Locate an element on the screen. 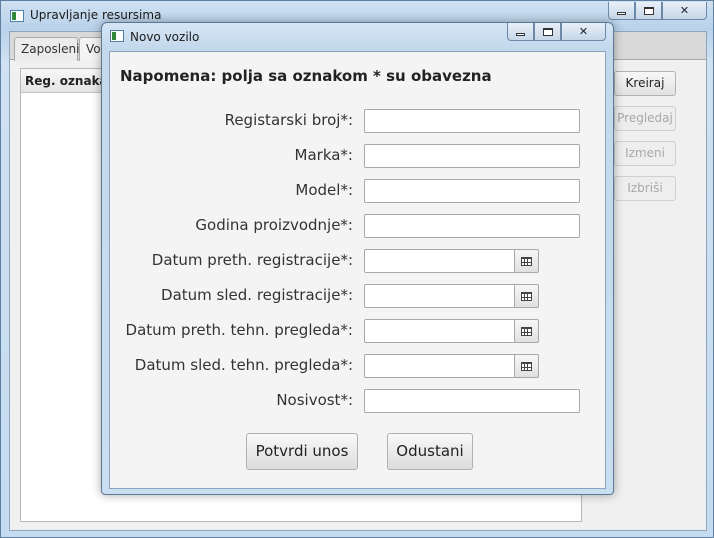  dialog-title: Novo vozilo is located at coordinates (165, 37).